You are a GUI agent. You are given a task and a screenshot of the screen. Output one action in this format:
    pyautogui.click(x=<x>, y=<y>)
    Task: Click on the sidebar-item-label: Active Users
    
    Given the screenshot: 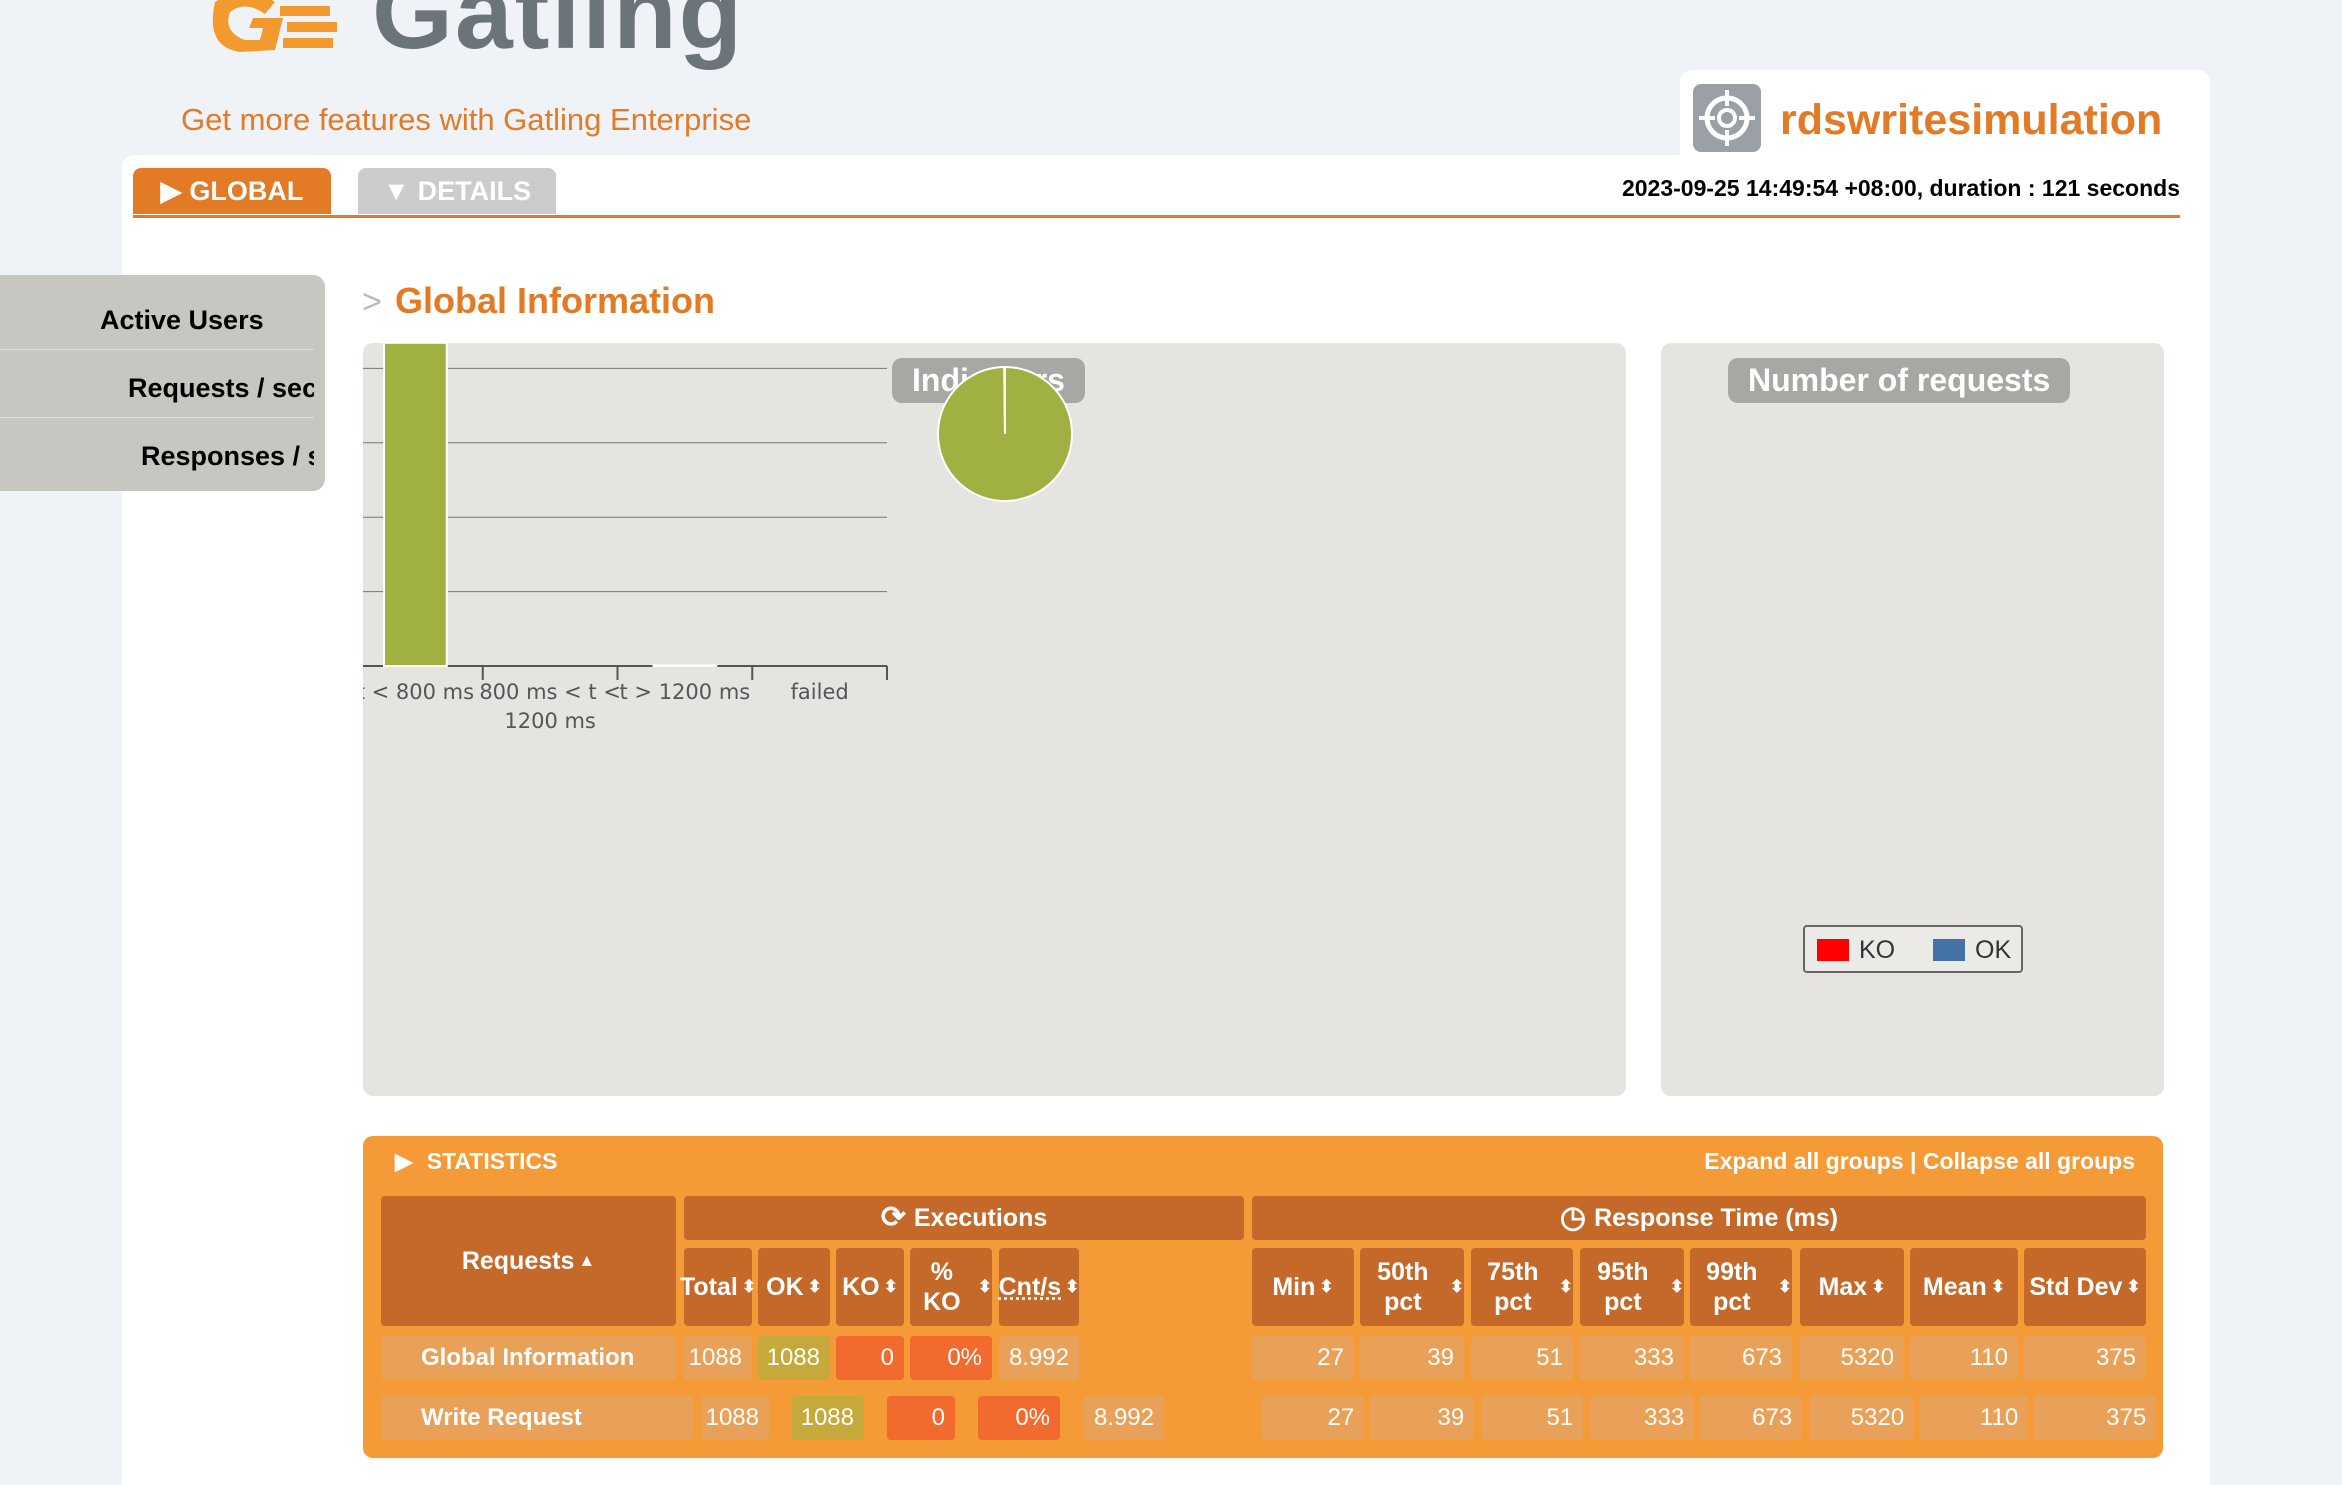 What is the action you would take?
    pyautogui.click(x=182, y=320)
    